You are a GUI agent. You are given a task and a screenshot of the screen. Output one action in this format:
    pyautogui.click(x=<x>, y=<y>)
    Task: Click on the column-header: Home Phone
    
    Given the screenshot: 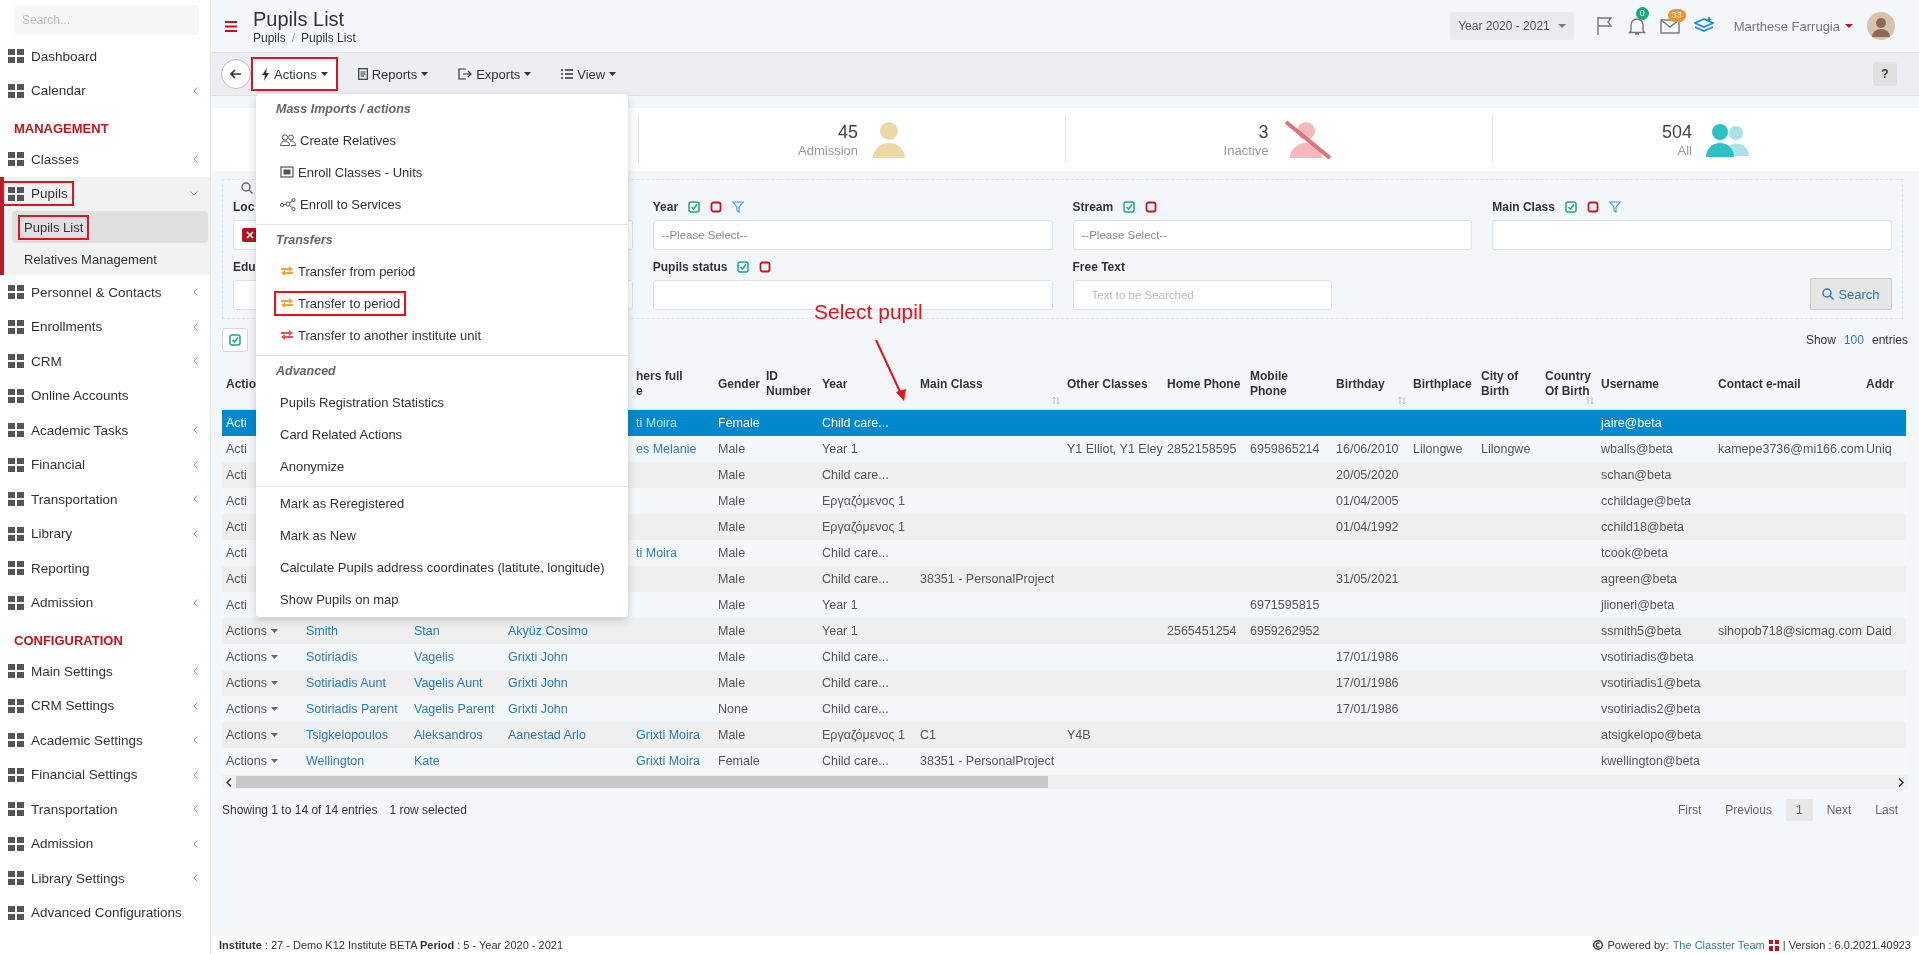 What is the action you would take?
    pyautogui.click(x=1204, y=384)
    